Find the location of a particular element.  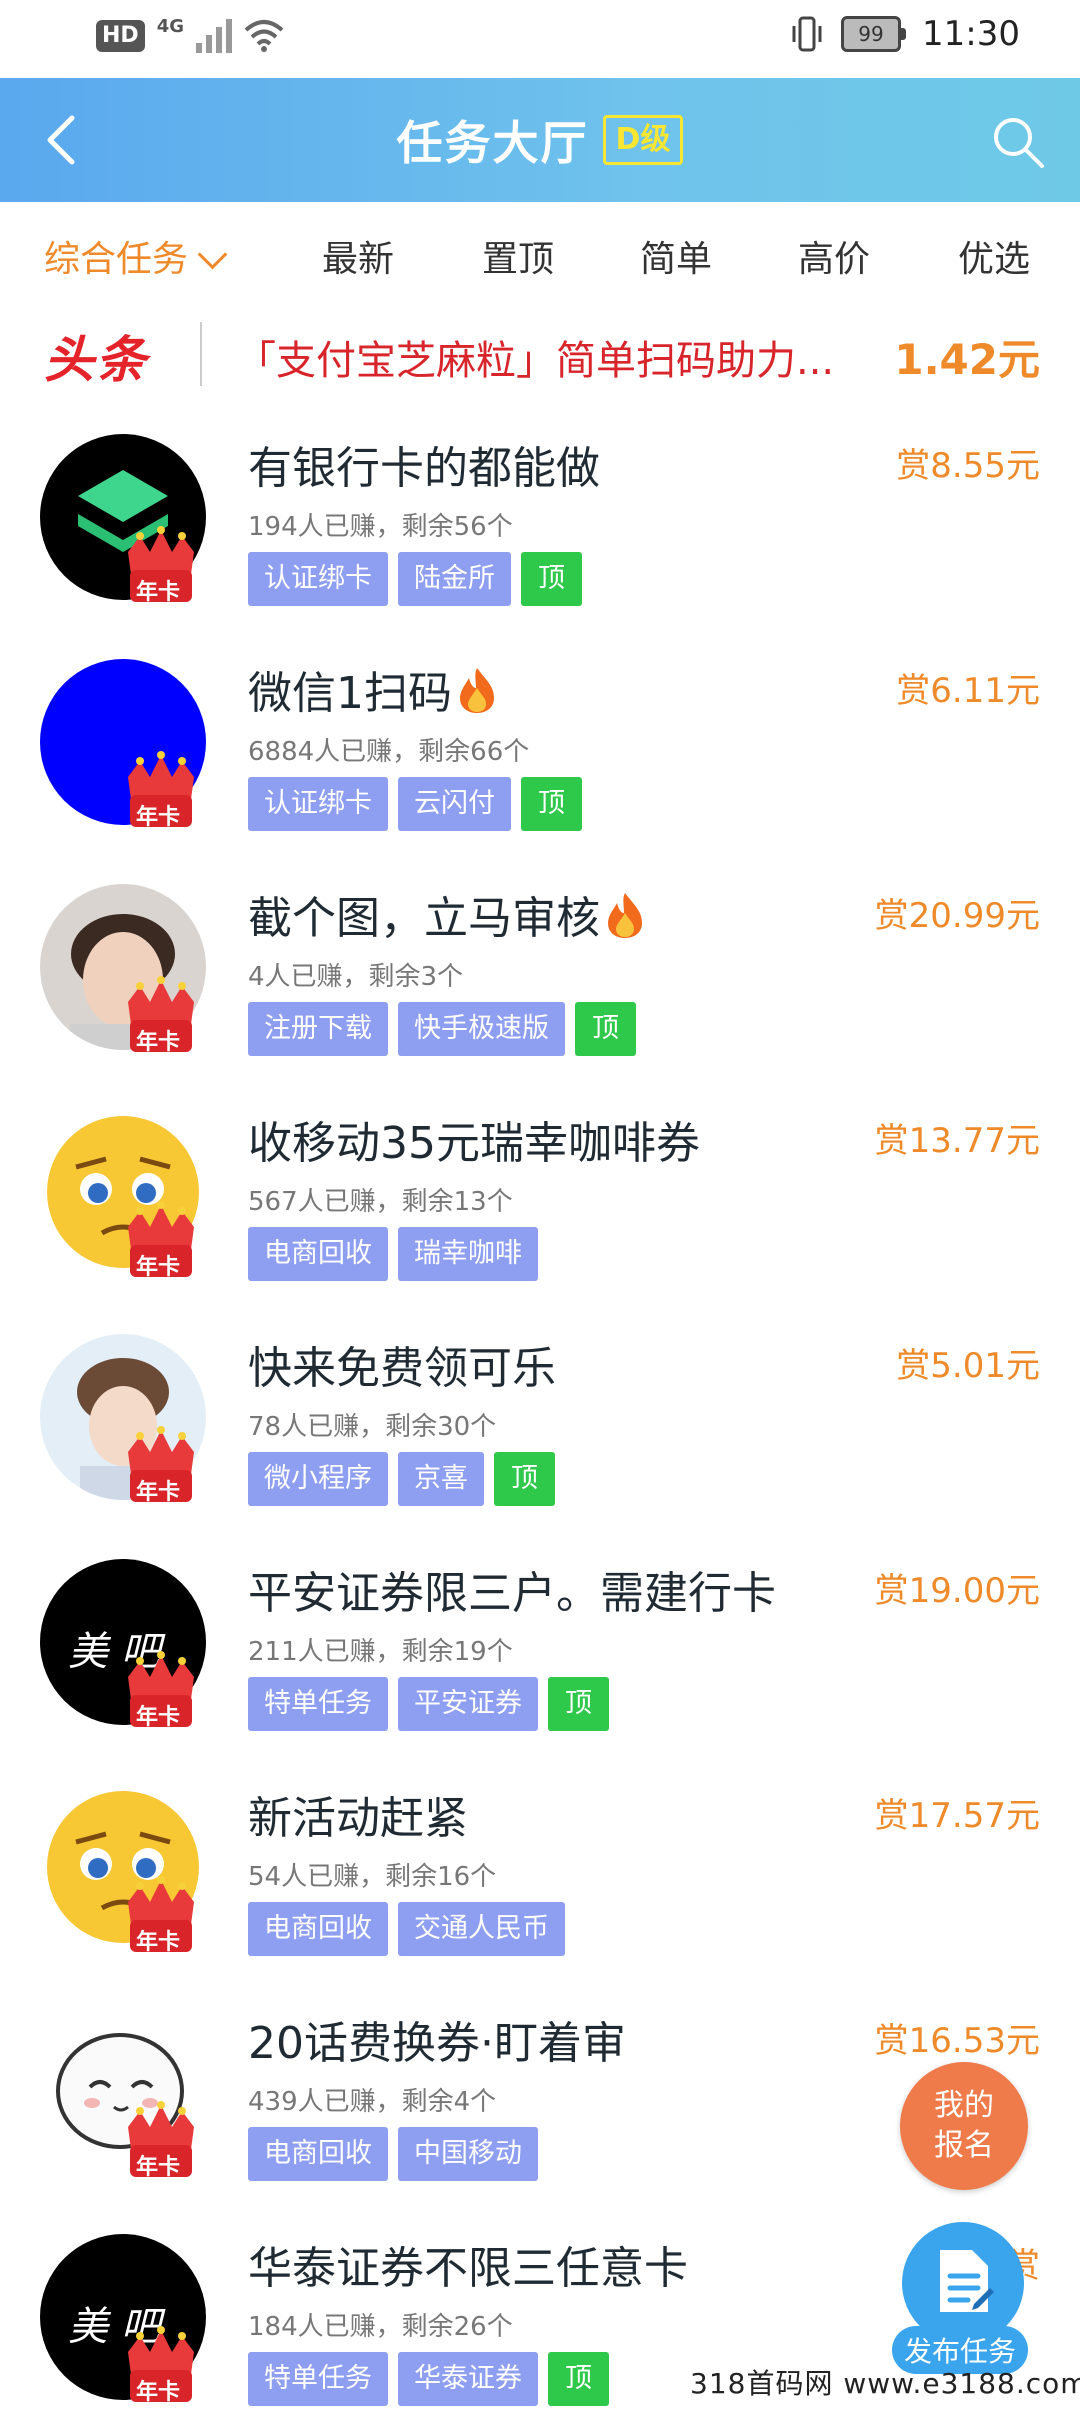

task-tags: 特单任务 华泰证券顶 is located at coordinates (428, 2379).